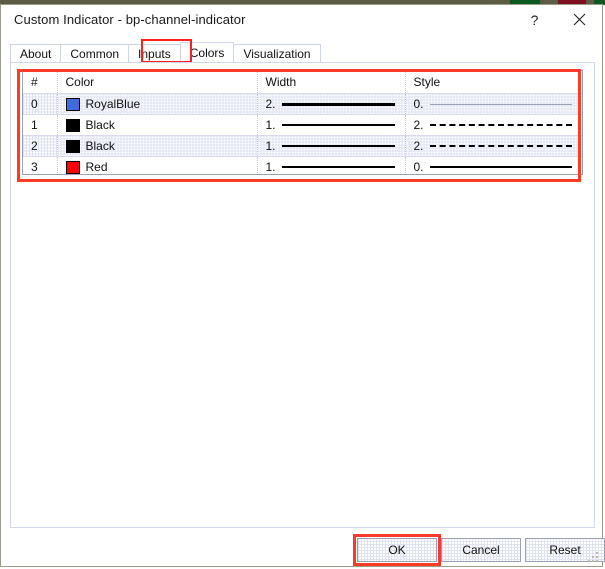 The image size is (605, 569). I want to click on table-row: 3 Red 1. 0., so click(302, 165).